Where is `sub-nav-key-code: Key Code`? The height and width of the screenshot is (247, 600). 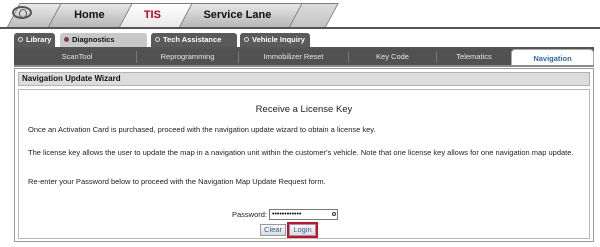
sub-nav-key-code: Key Code is located at coordinates (393, 57).